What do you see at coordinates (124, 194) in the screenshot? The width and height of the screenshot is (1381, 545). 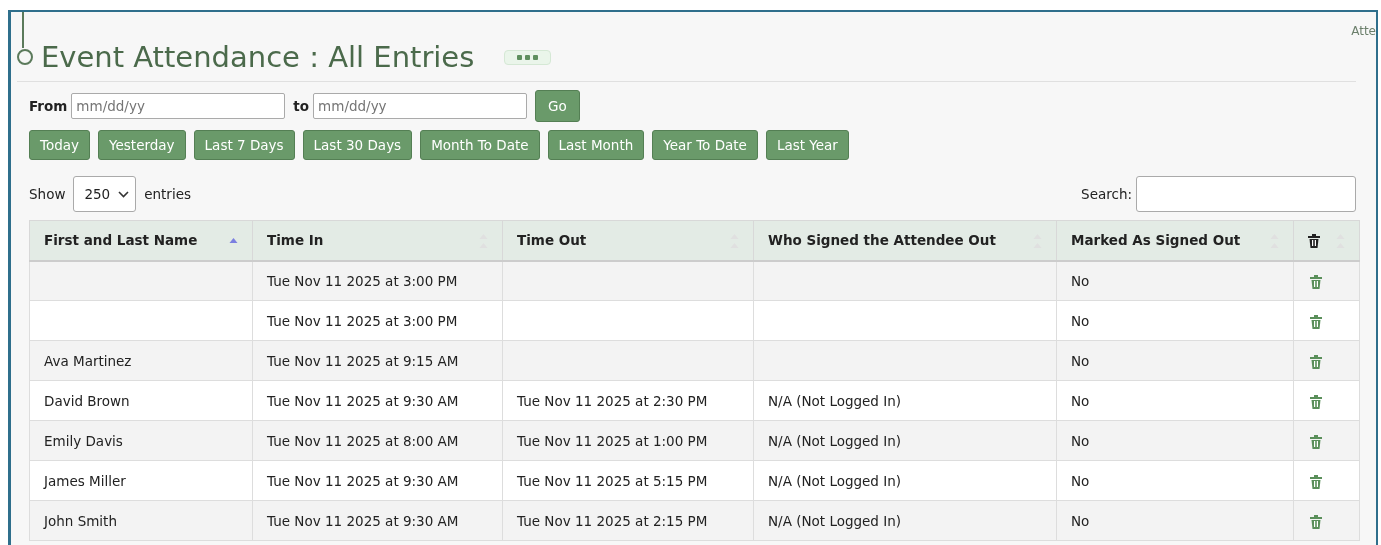 I see `caret-icon` at bounding box center [124, 194].